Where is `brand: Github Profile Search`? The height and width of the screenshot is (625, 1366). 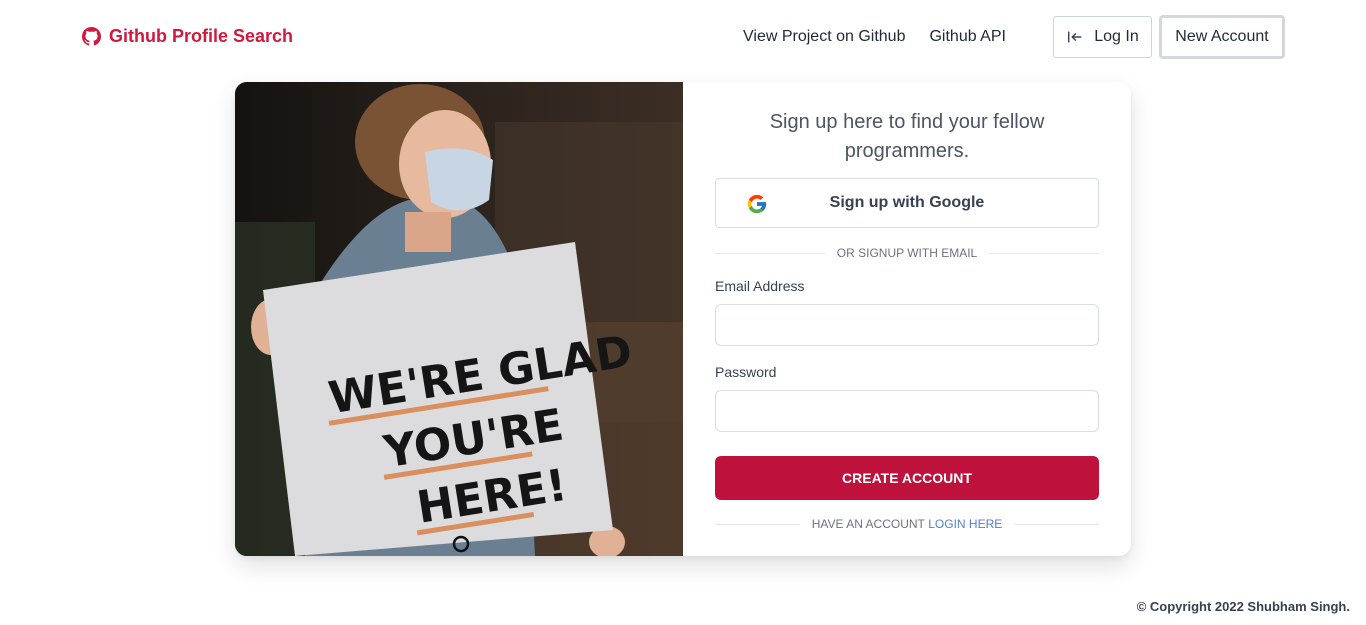 brand: Github Profile Search is located at coordinates (187, 36).